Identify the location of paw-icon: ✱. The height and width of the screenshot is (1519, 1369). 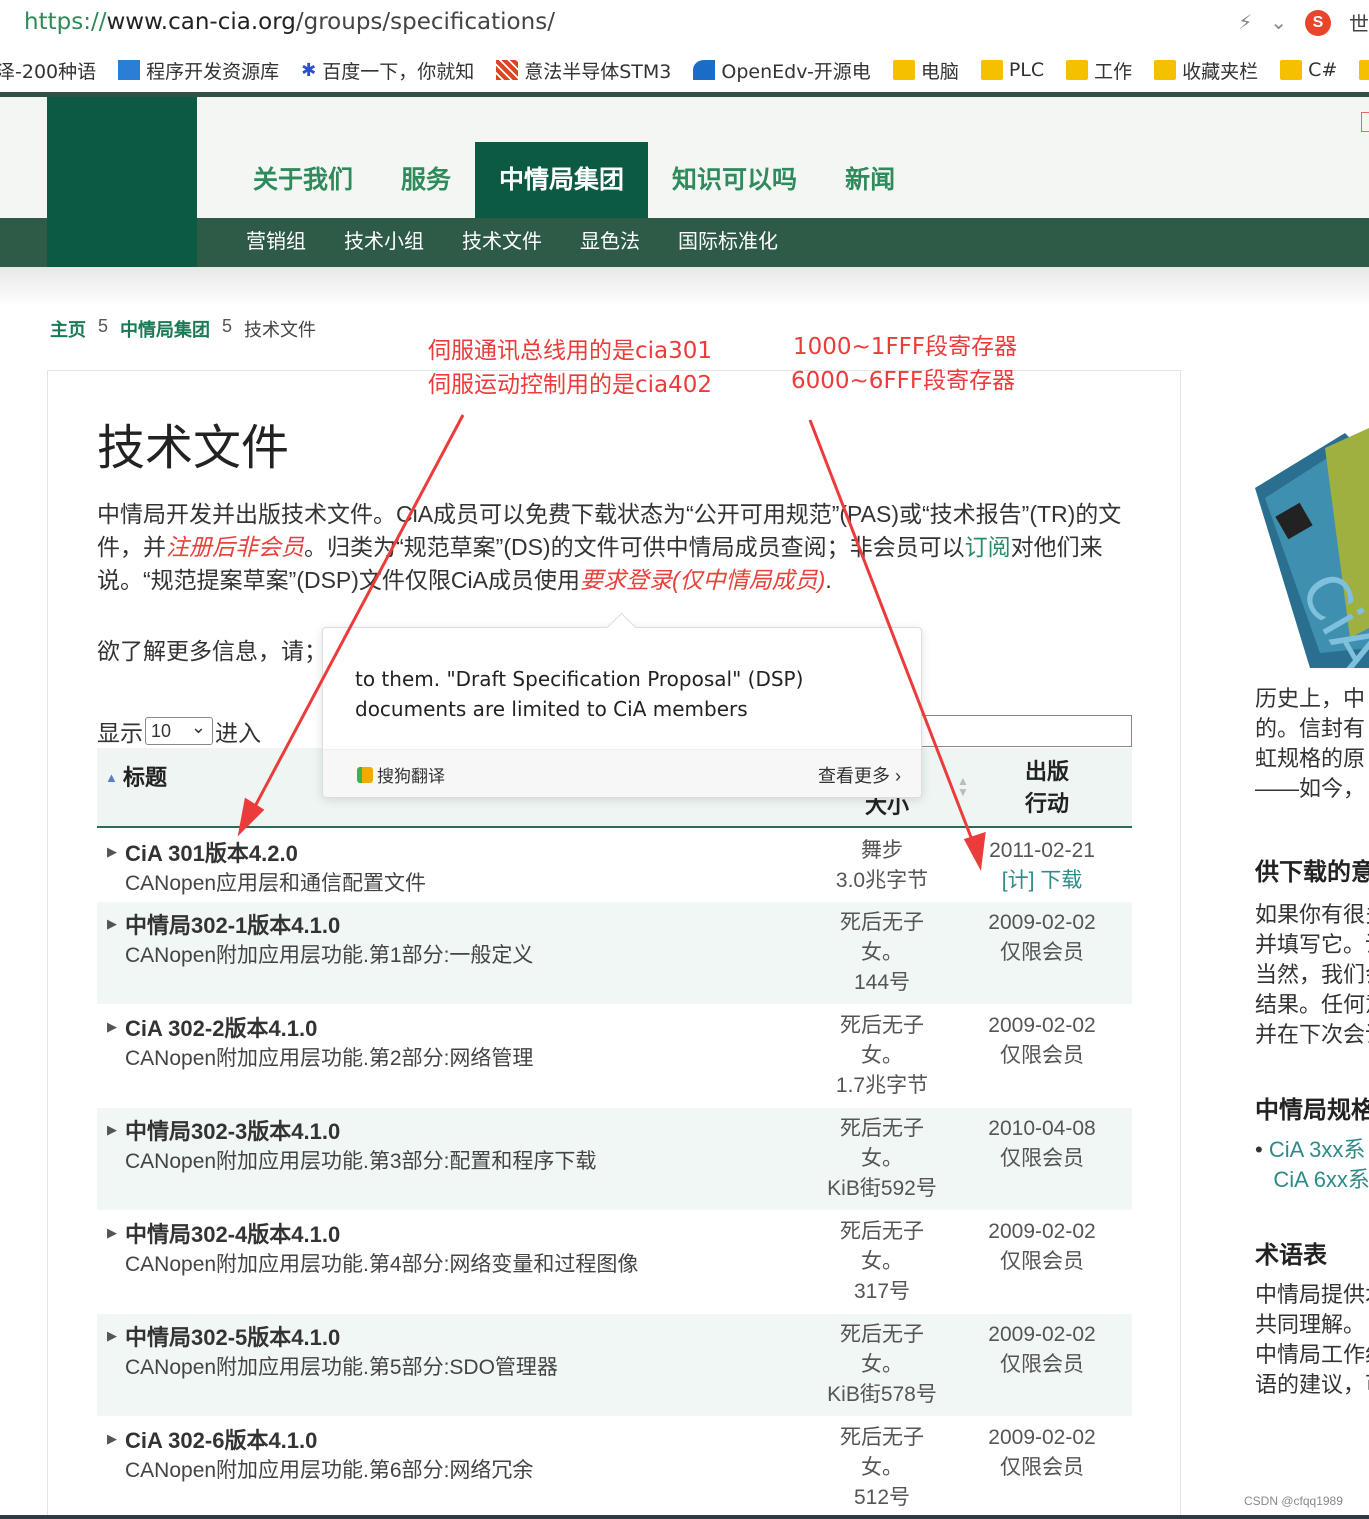
(309, 70).